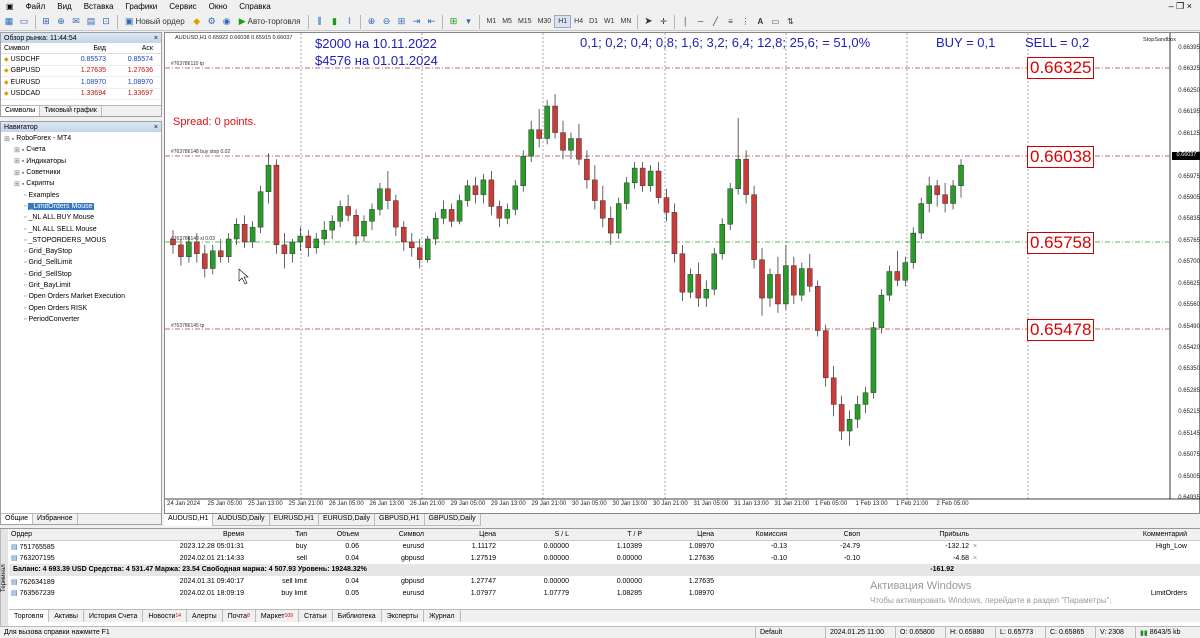  Describe the element at coordinates (525, 21) in the screenshot. I see `timeframe-M15: M15` at that location.